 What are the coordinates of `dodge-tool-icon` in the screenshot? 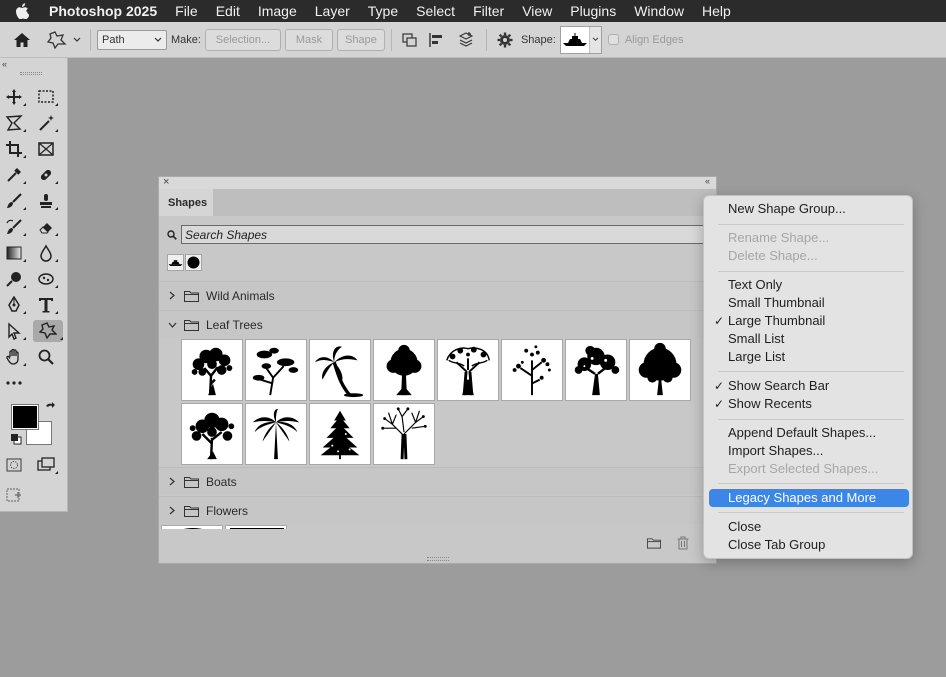 It's located at (14, 279).